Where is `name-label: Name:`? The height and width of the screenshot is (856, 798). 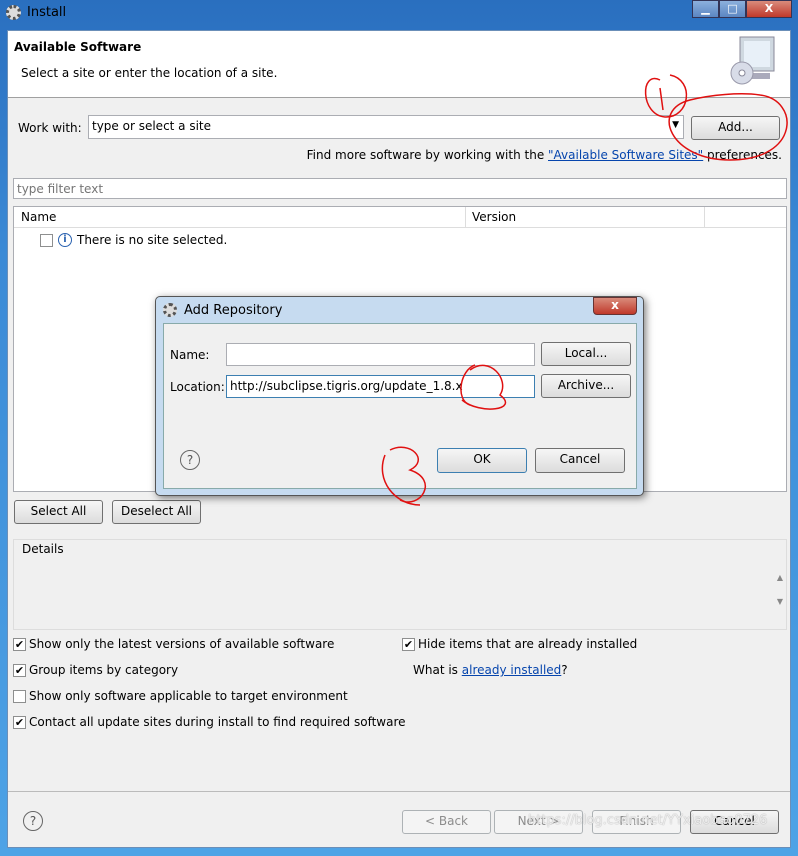 name-label: Name: is located at coordinates (190, 355).